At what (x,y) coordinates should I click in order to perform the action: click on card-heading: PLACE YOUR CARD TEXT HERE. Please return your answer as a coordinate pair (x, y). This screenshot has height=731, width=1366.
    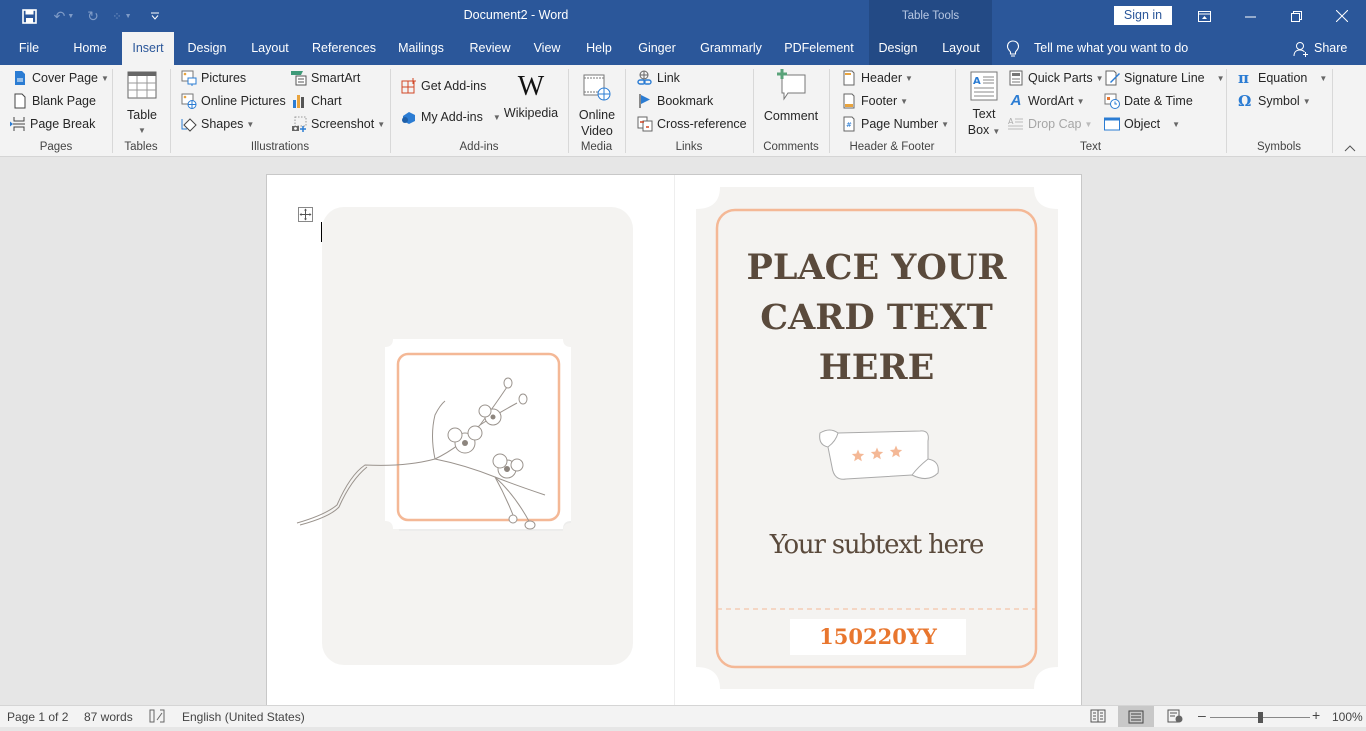
    Looking at the image, I should click on (876, 318).